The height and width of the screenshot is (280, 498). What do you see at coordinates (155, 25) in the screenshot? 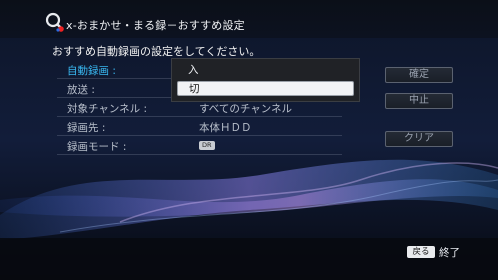
I see `page-title: x-おまかせ・まる録－おすすめ設定` at bounding box center [155, 25].